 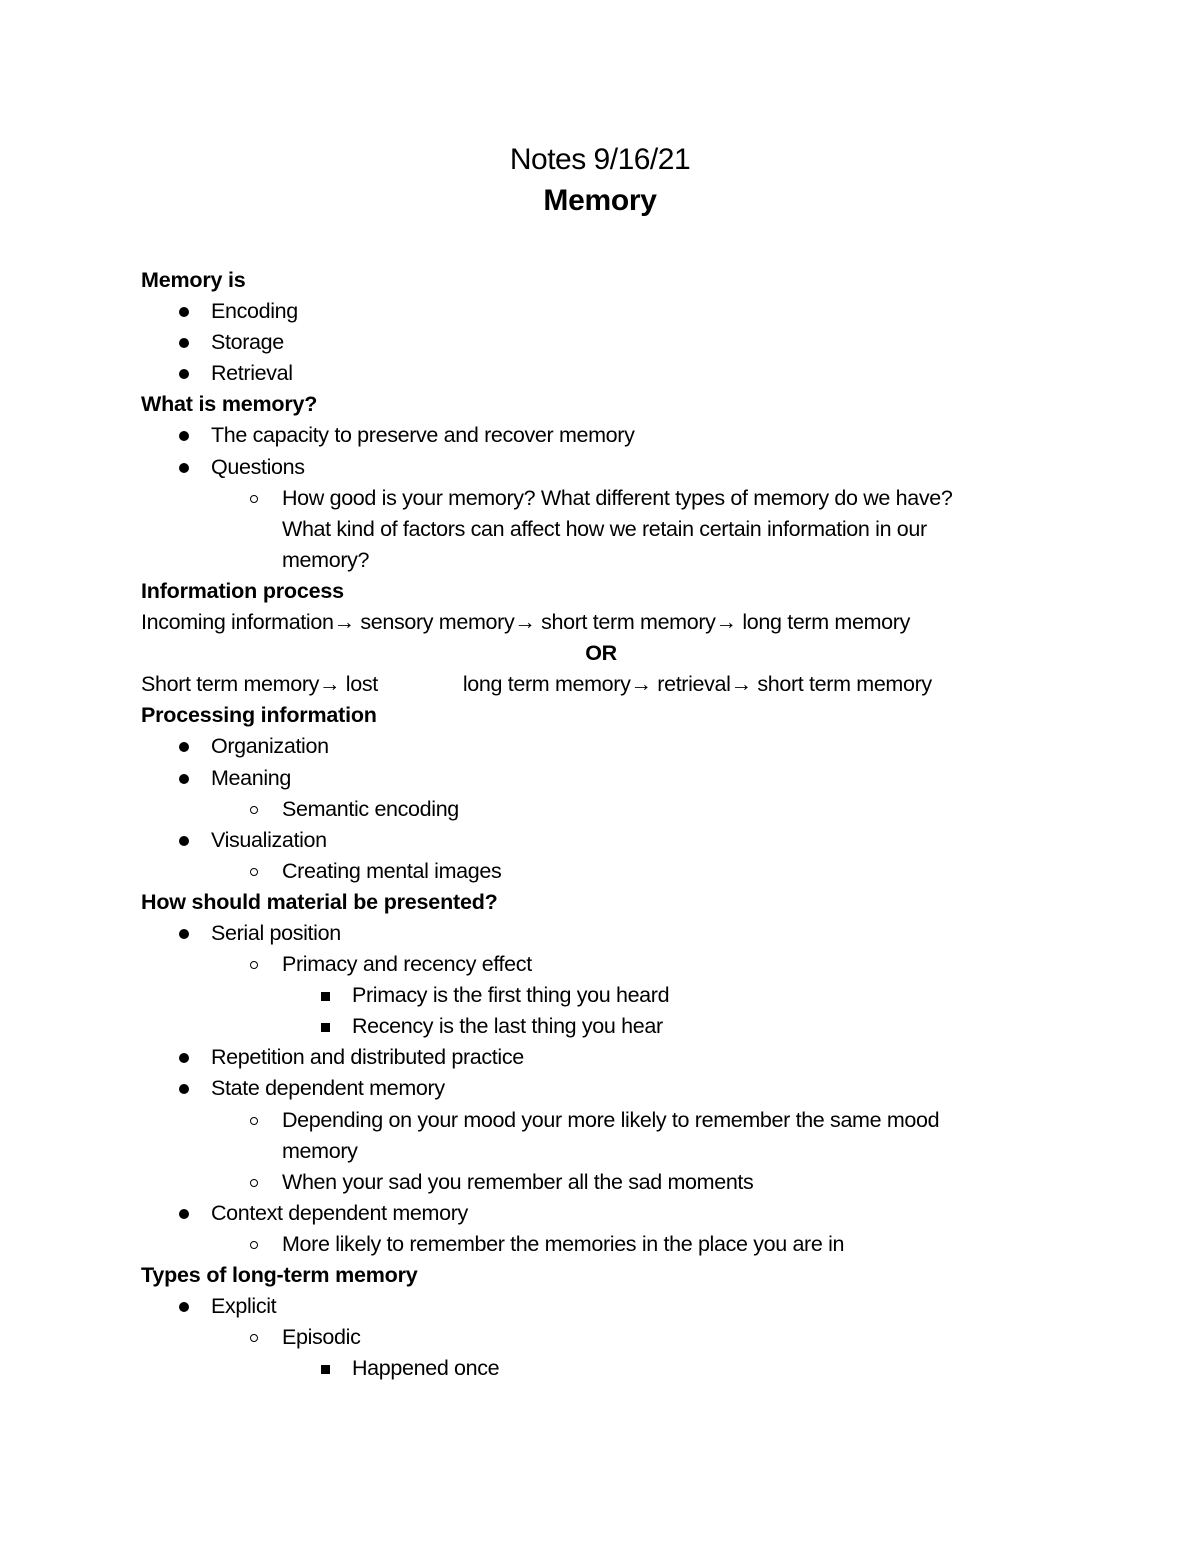 What do you see at coordinates (600, 200) in the screenshot?
I see `document-subtitle: Memory` at bounding box center [600, 200].